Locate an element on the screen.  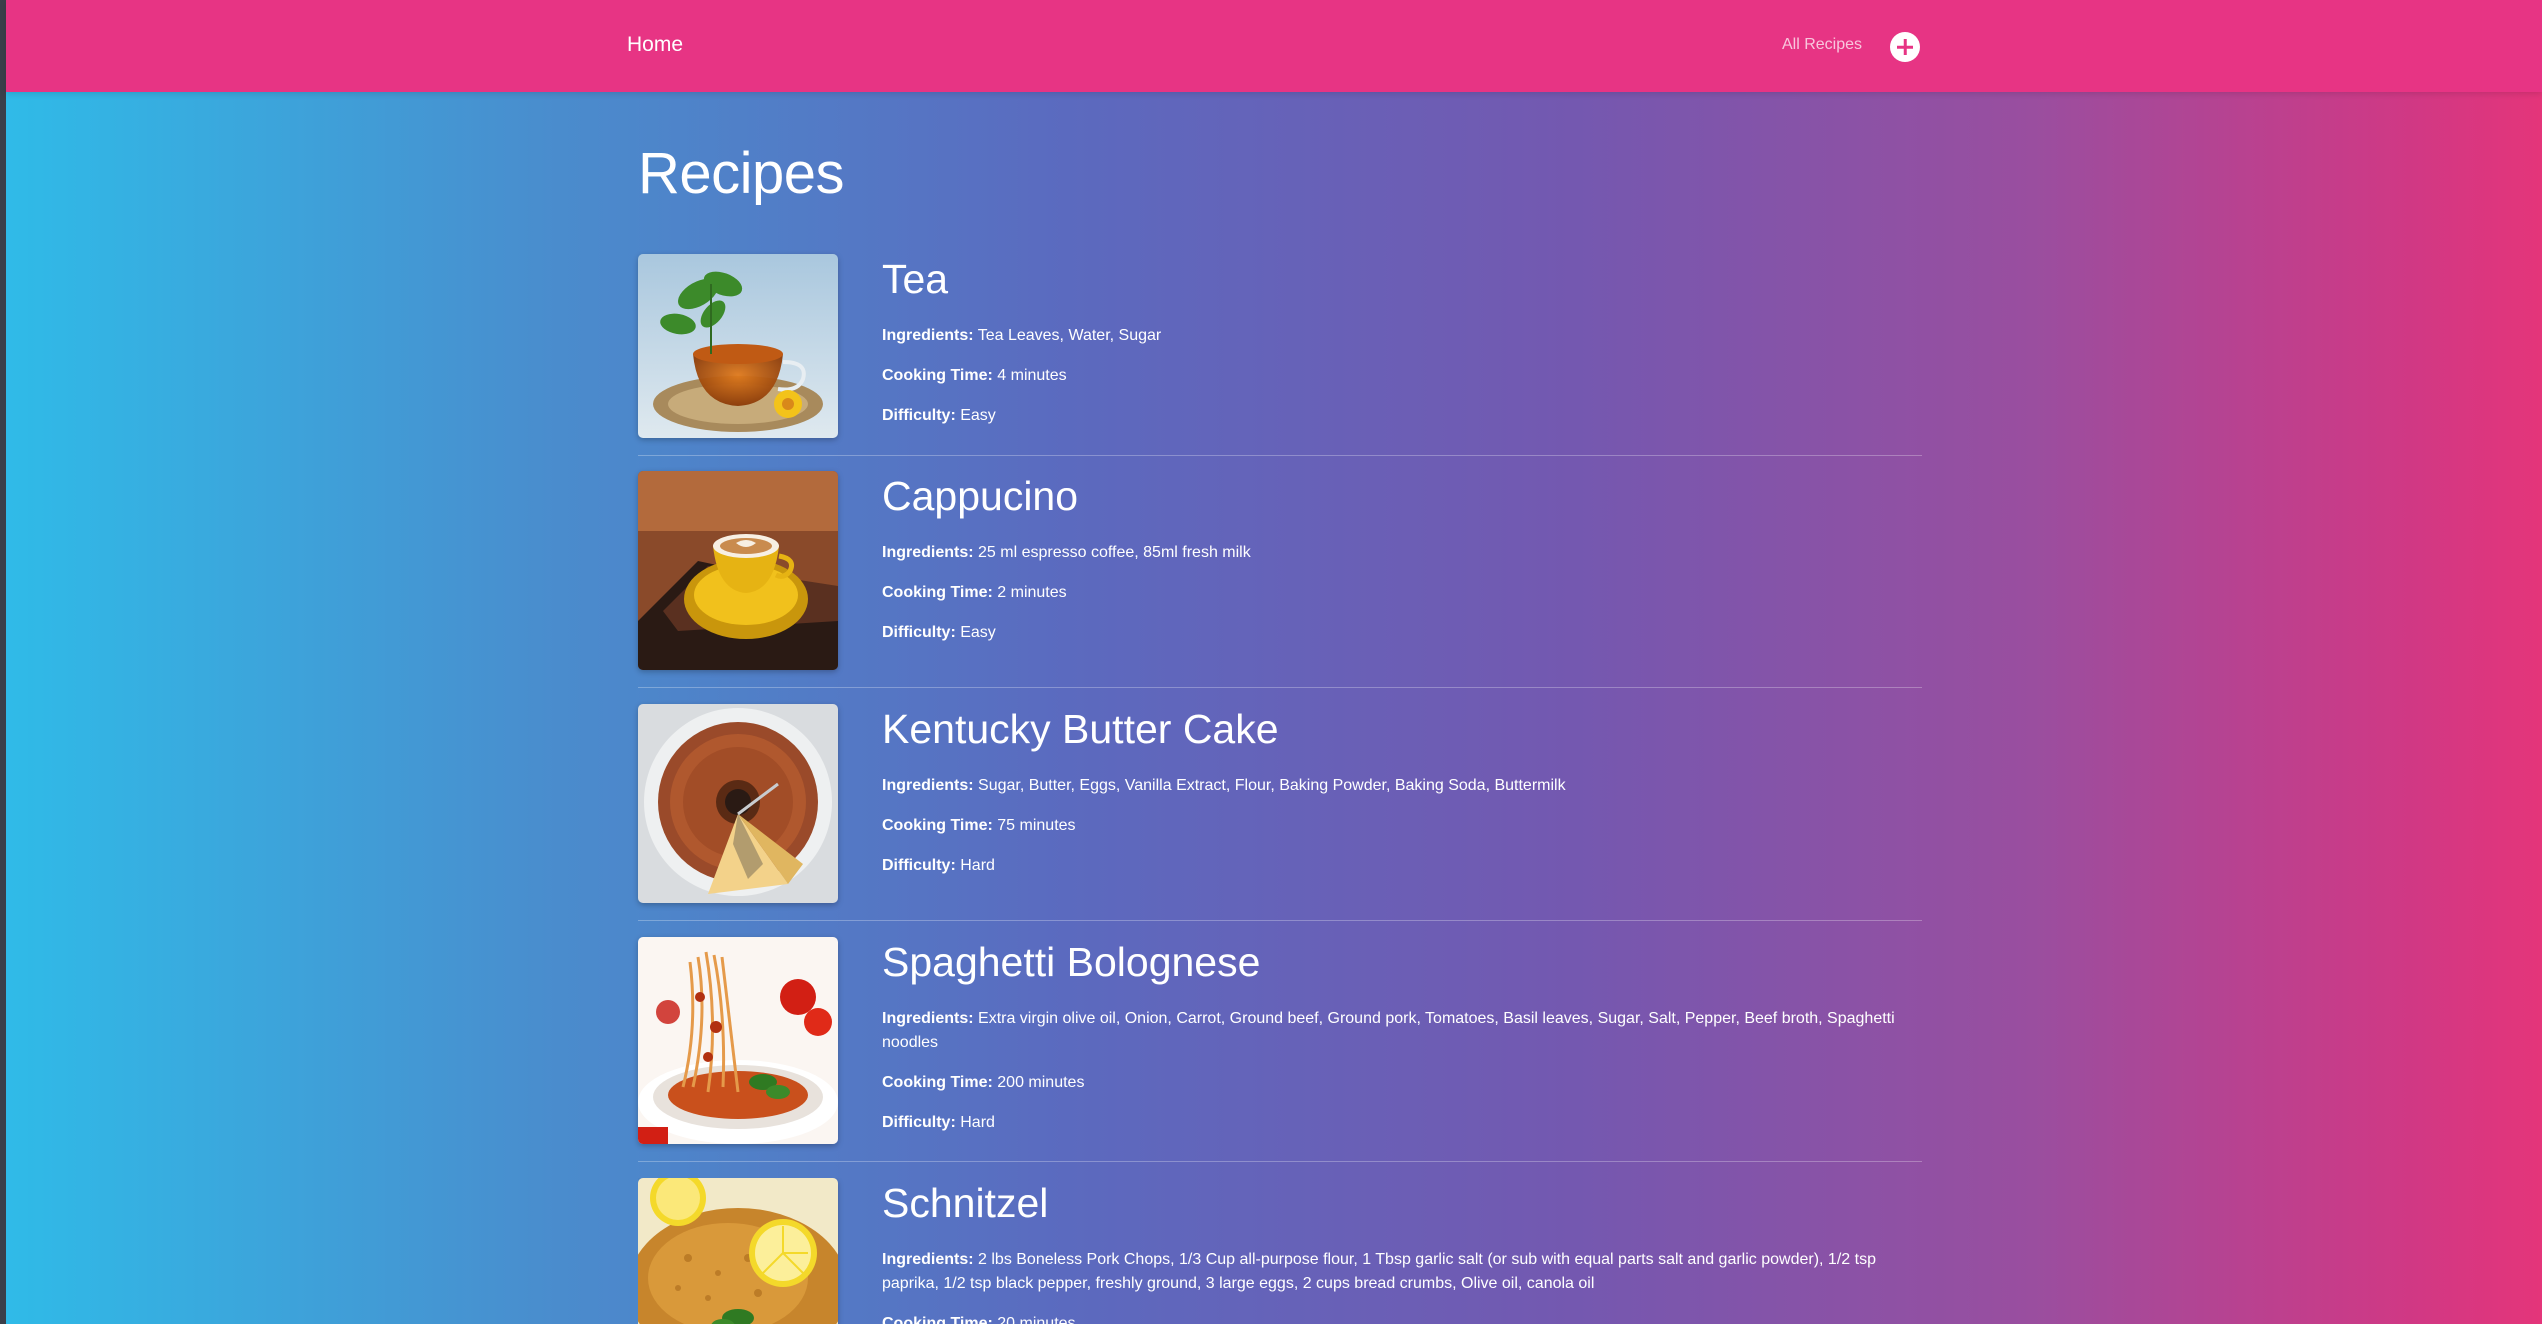
cooking-time-value: 2 minutes is located at coordinates (1032, 592).